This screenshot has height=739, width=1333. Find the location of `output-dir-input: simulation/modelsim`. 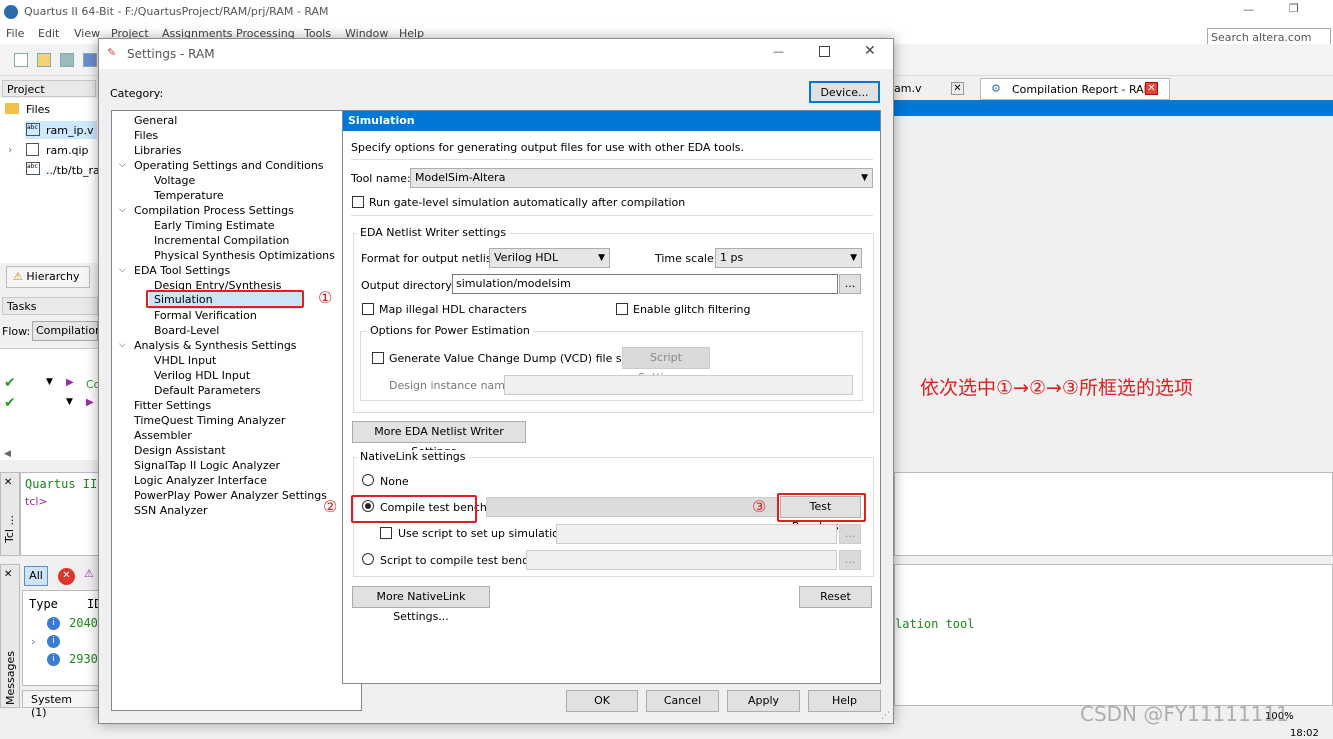

output-dir-input: simulation/modelsim is located at coordinates (645, 284).